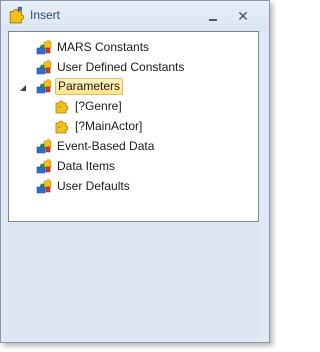  What do you see at coordinates (93, 186) in the screenshot?
I see `tree-item-label: User Defaults` at bounding box center [93, 186].